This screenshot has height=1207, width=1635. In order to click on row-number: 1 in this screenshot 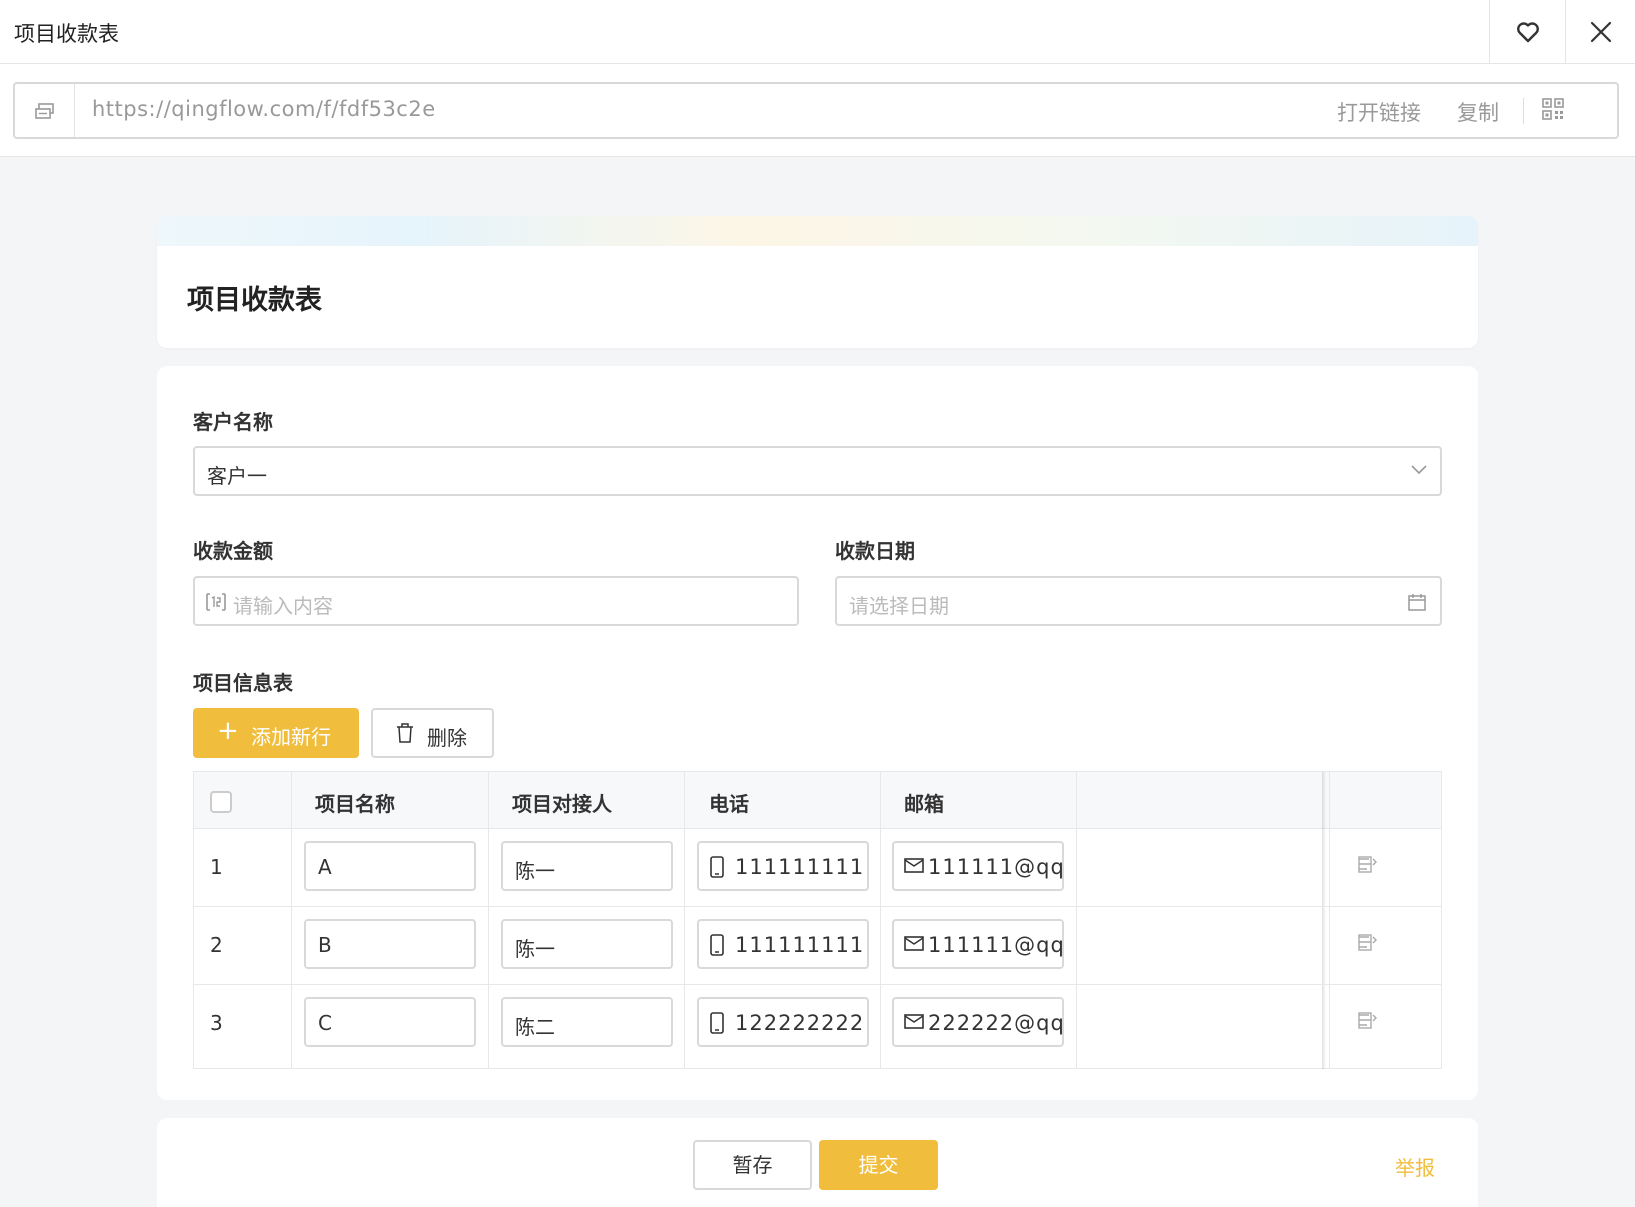, I will do `click(216, 867)`.